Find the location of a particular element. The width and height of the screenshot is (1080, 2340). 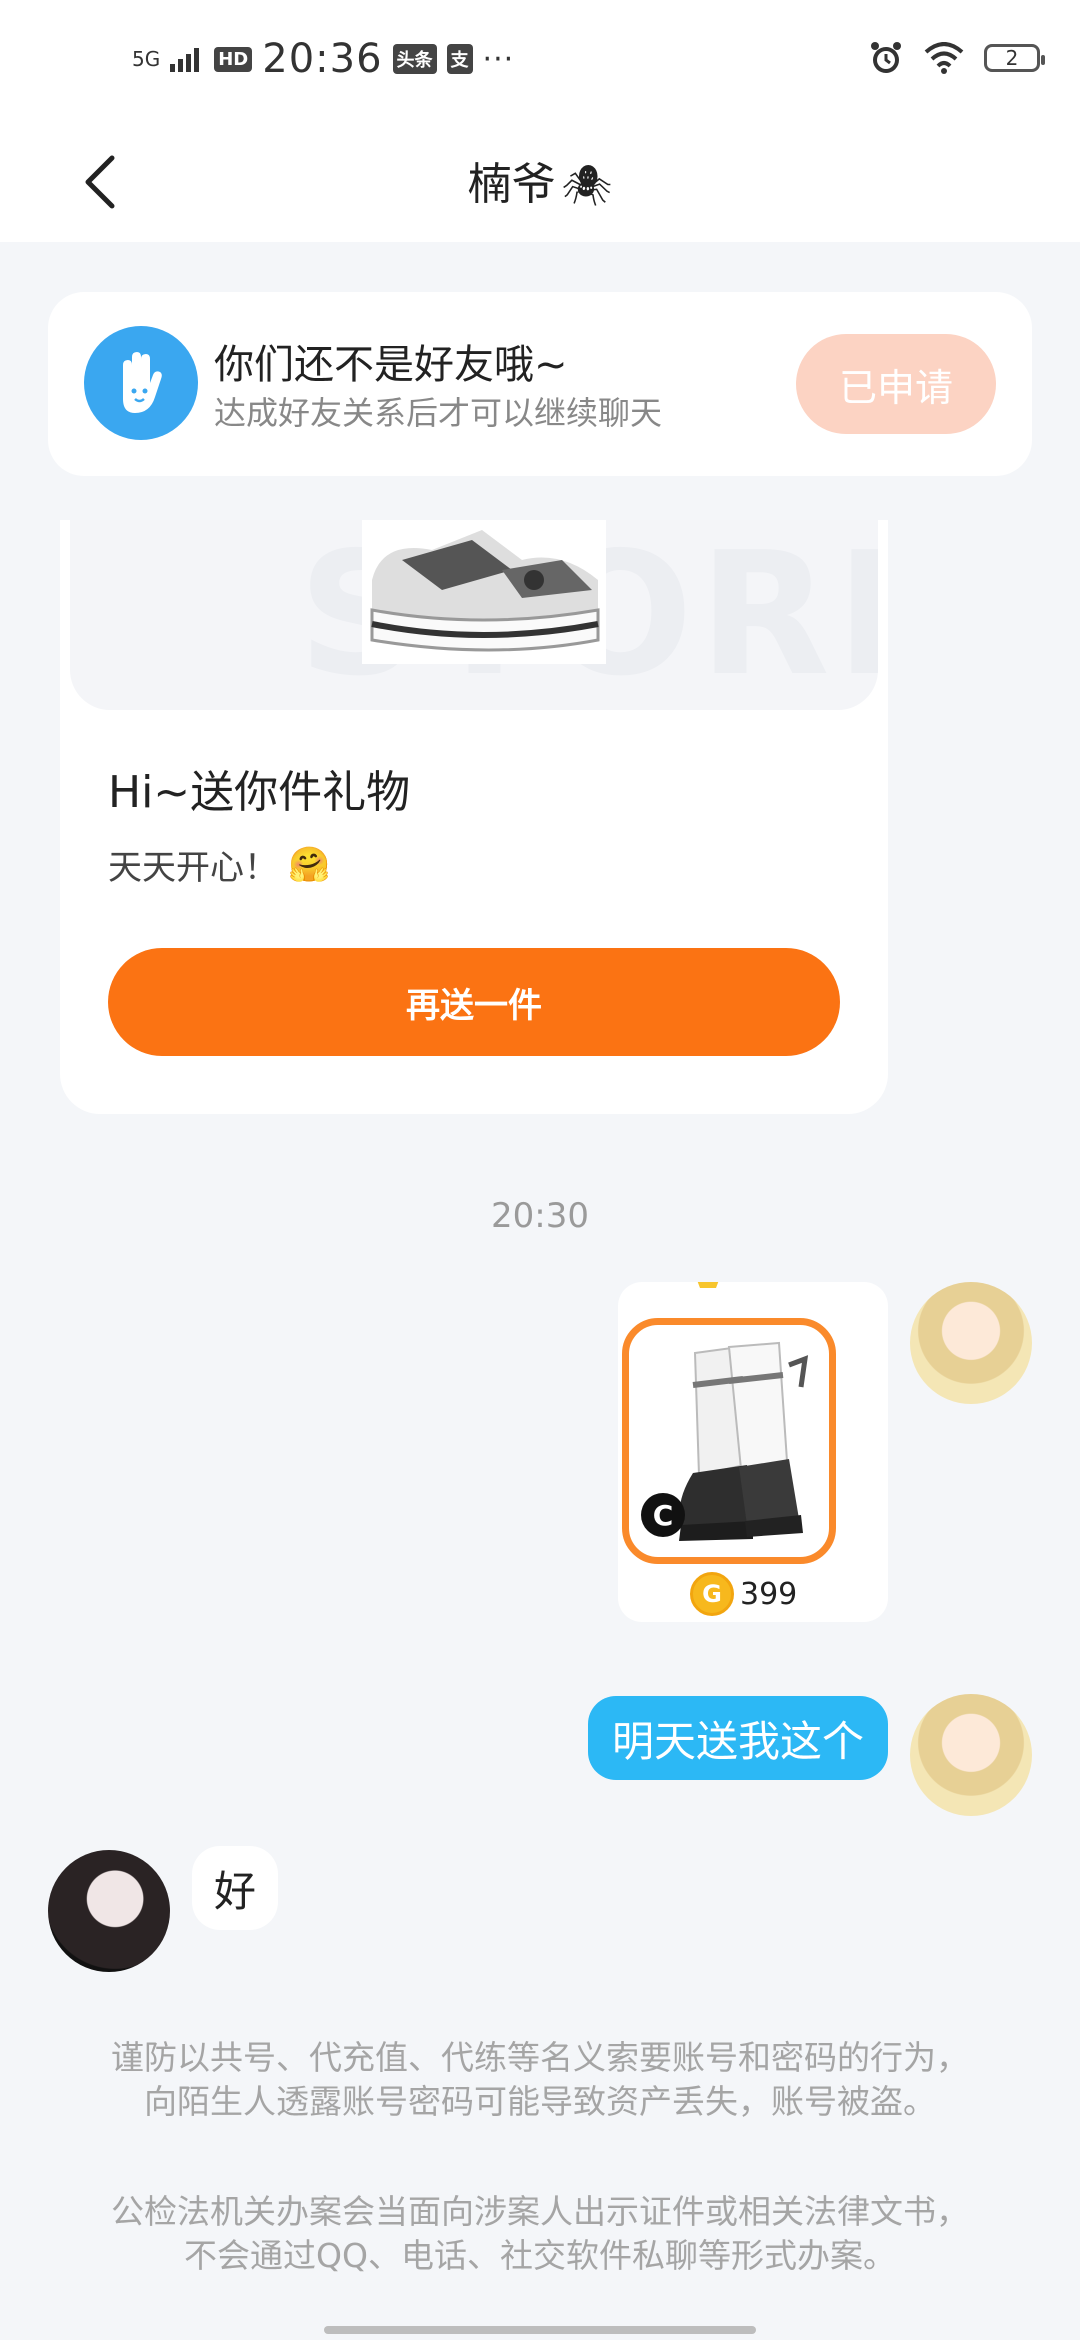

nav-bar: 楠爷 🕷 is located at coordinates (540, 181).